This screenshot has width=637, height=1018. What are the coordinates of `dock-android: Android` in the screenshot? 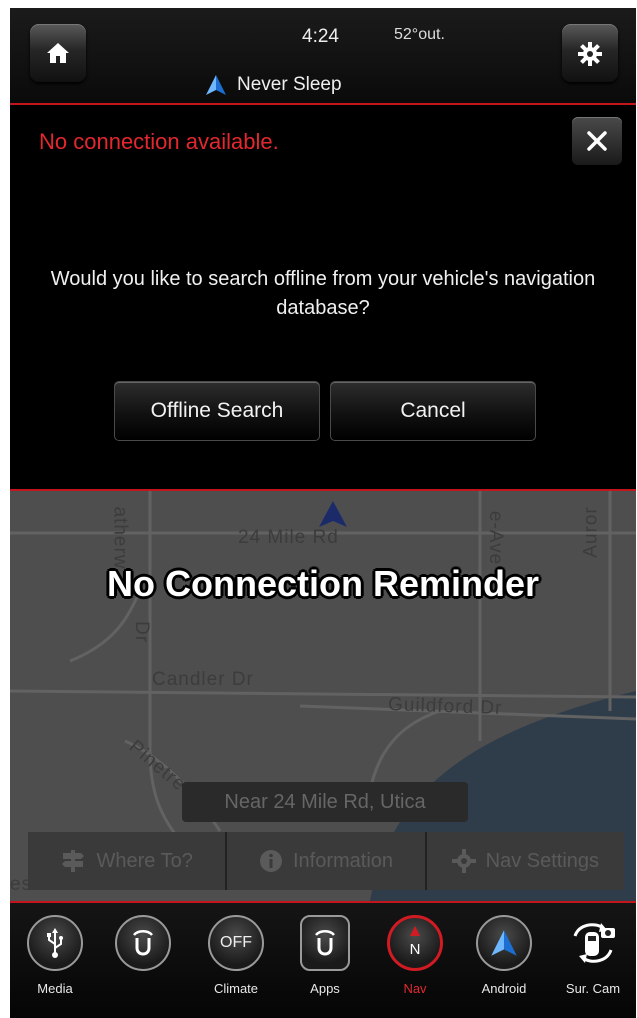 It's located at (504, 965).